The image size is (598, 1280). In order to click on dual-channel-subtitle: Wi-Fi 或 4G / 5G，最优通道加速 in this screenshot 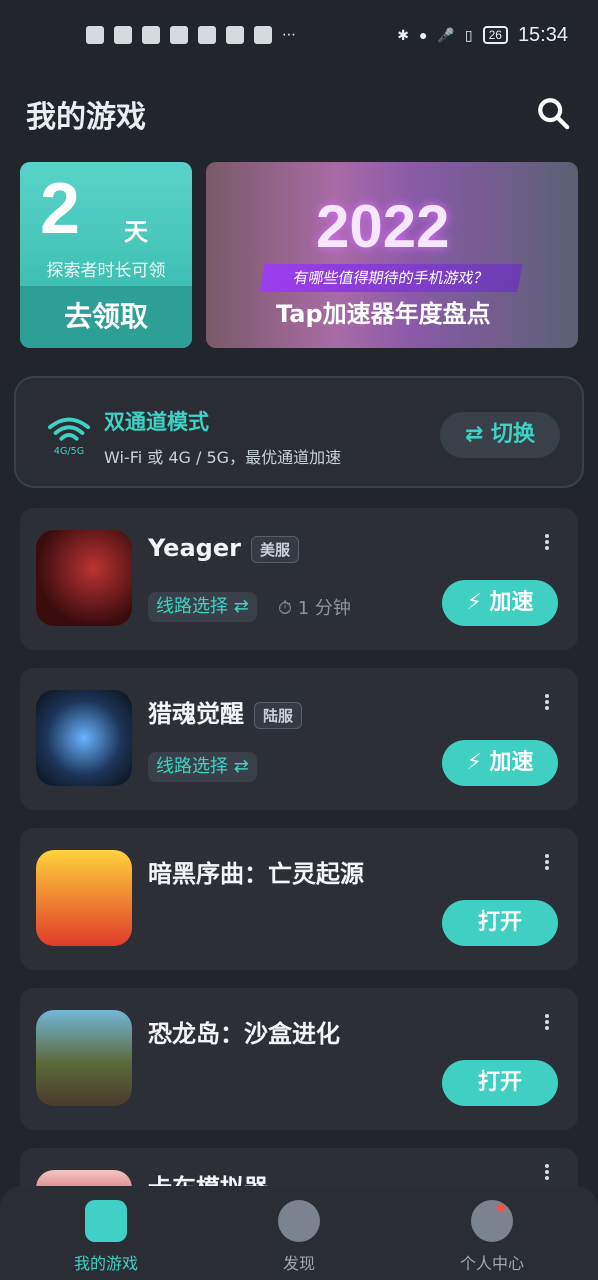, I will do `click(223, 457)`.